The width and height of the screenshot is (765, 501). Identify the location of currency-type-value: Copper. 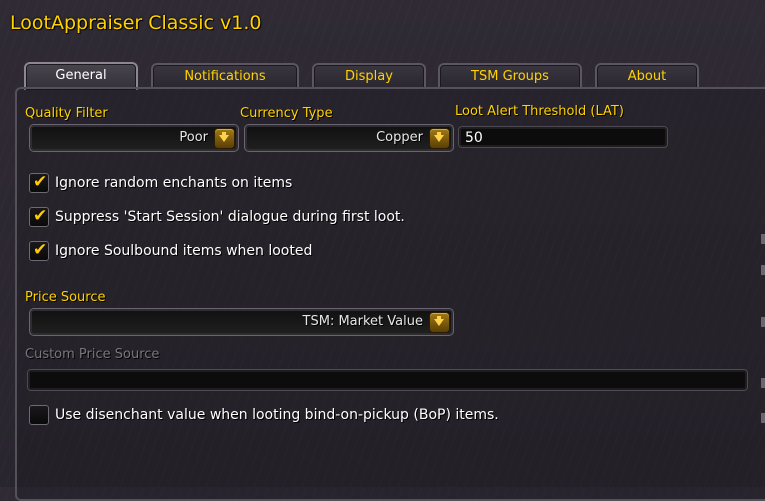
(399, 137).